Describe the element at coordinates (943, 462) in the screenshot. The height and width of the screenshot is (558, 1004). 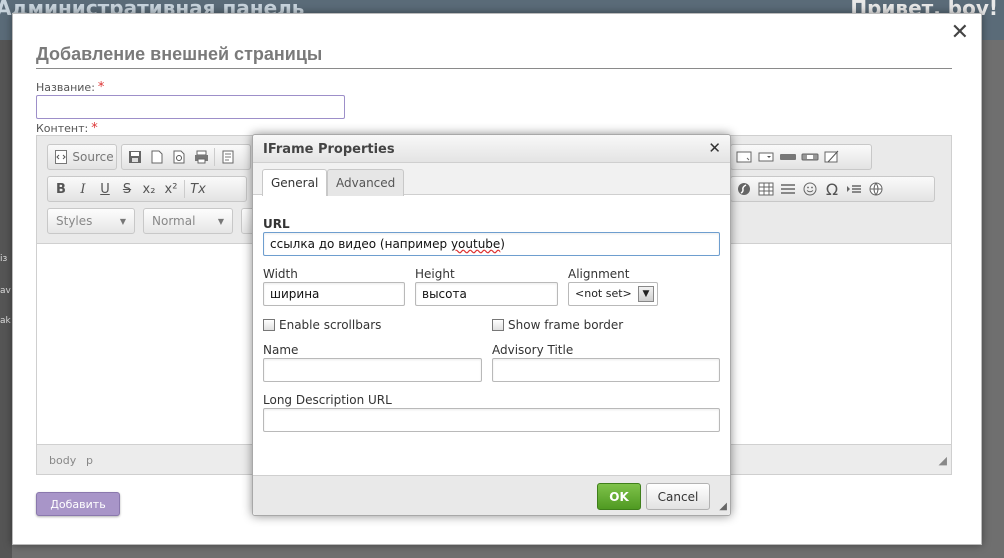
I see `resize-grip-icon: ◢` at that location.